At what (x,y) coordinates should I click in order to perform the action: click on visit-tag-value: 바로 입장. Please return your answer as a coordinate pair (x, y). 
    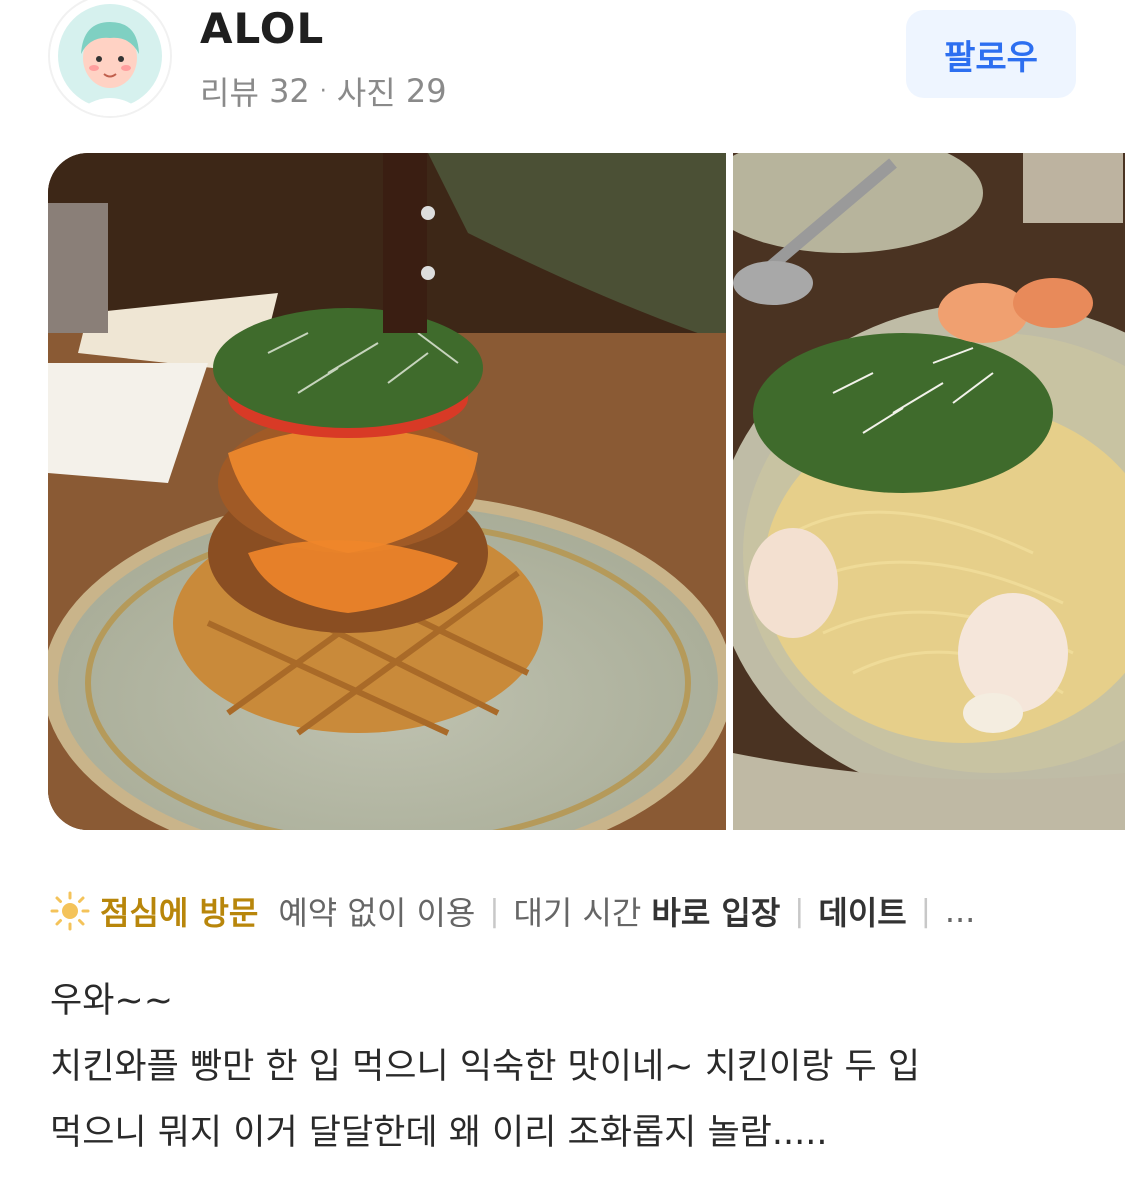
    Looking at the image, I should click on (716, 913).